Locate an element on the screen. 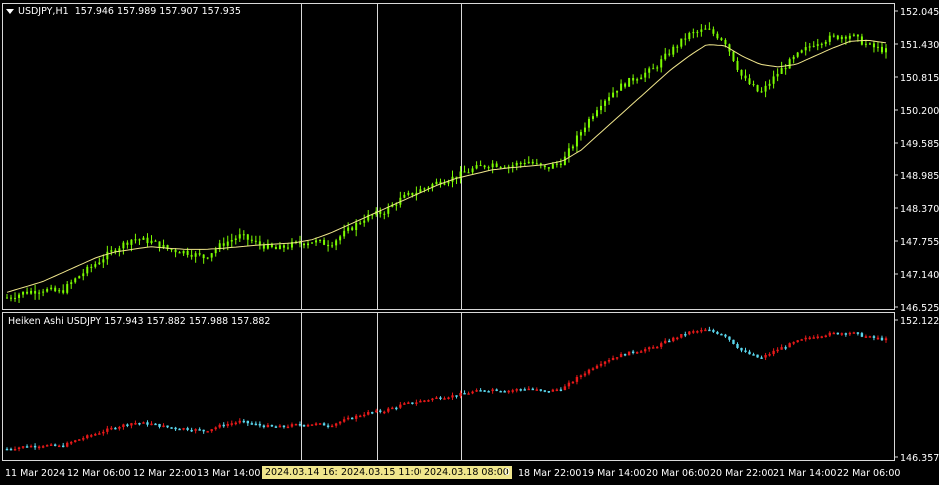 The height and width of the screenshot is (485, 939). triangle-down-icon is located at coordinates (10, 11).